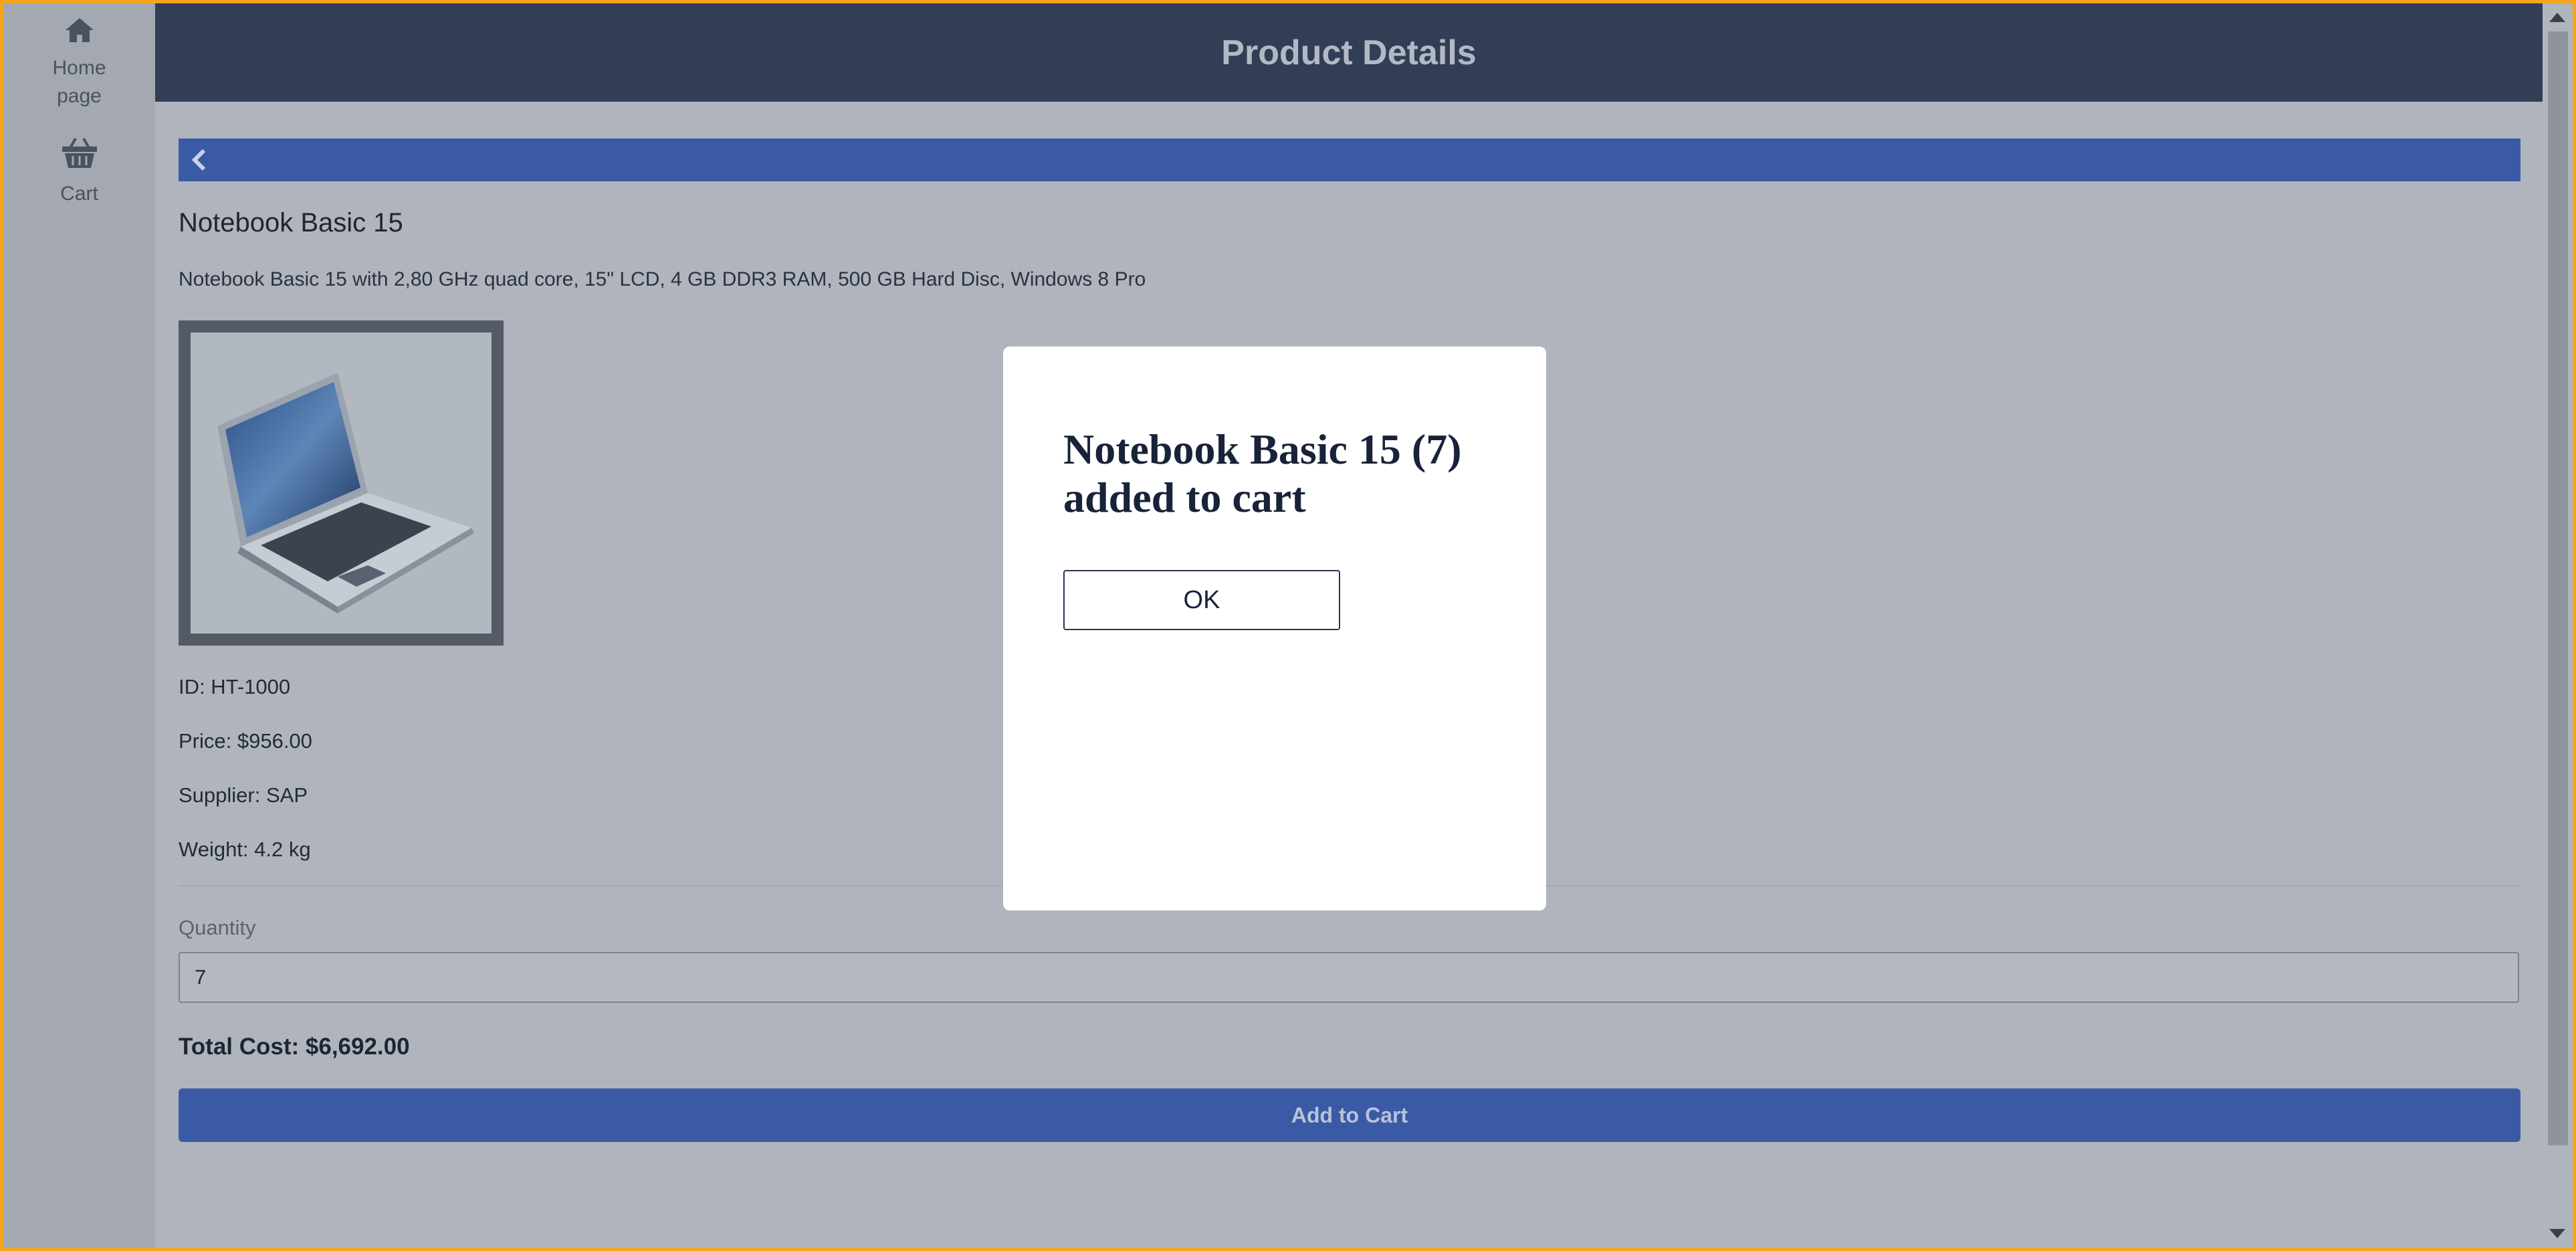  Describe the element at coordinates (245, 850) in the screenshot. I see `product-weight: Weight: 4.2 kg` at that location.